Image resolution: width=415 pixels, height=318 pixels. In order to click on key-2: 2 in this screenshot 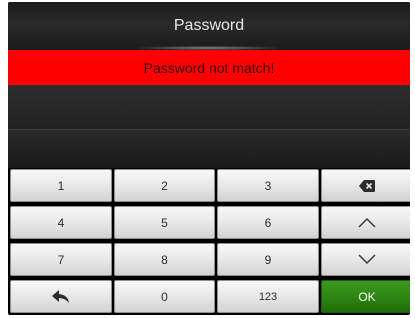, I will do `click(164, 185)`.